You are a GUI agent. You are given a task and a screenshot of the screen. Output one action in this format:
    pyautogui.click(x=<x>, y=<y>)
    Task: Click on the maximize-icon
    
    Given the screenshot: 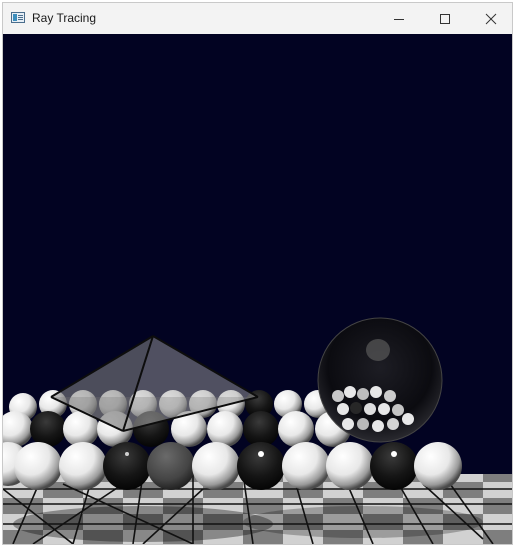 What is the action you would take?
    pyautogui.click(x=445, y=18)
    